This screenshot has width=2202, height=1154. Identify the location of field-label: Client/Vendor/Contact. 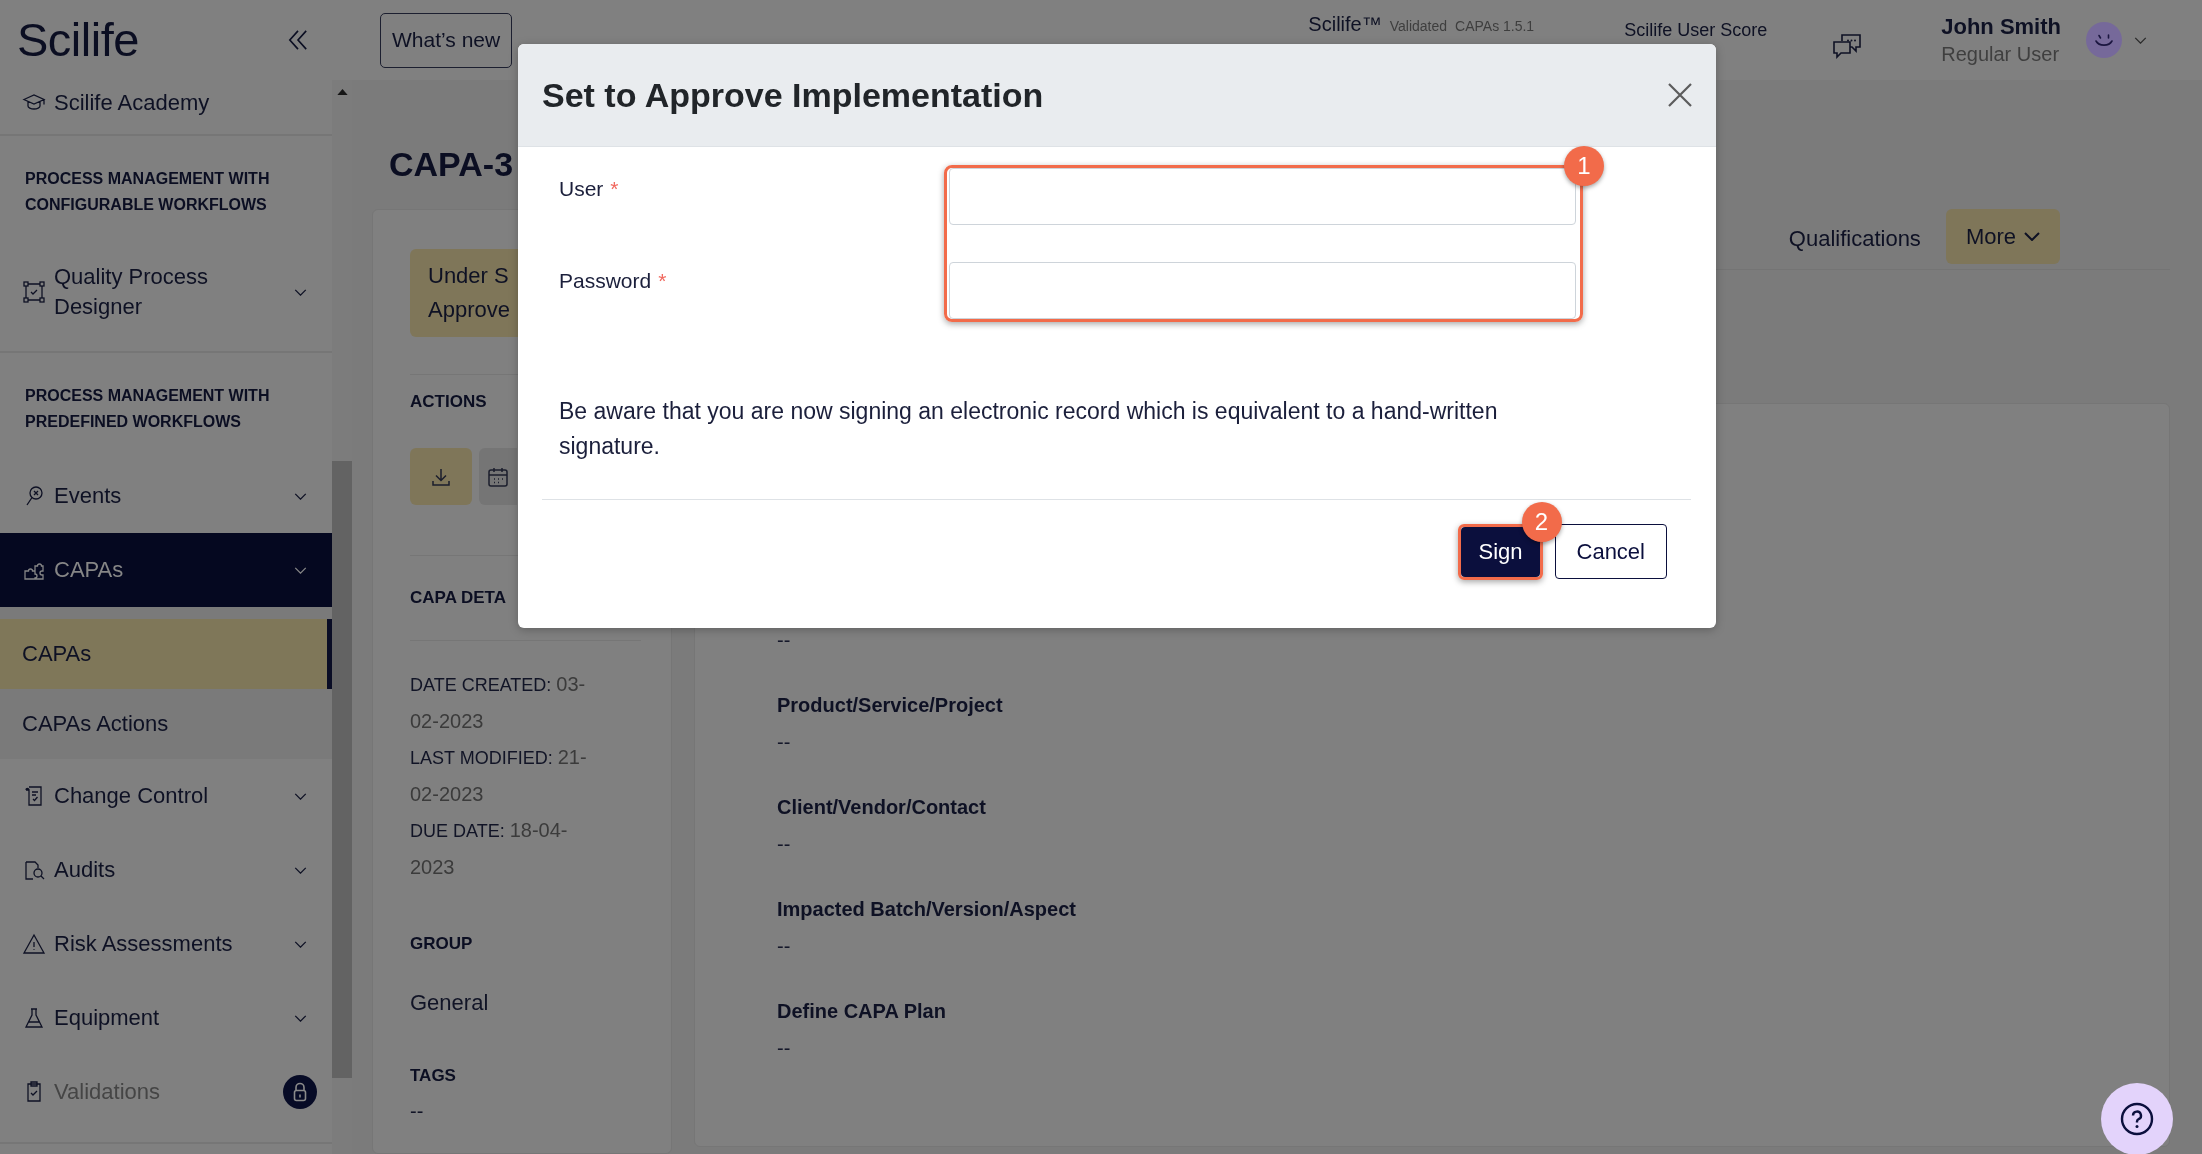
(881, 807).